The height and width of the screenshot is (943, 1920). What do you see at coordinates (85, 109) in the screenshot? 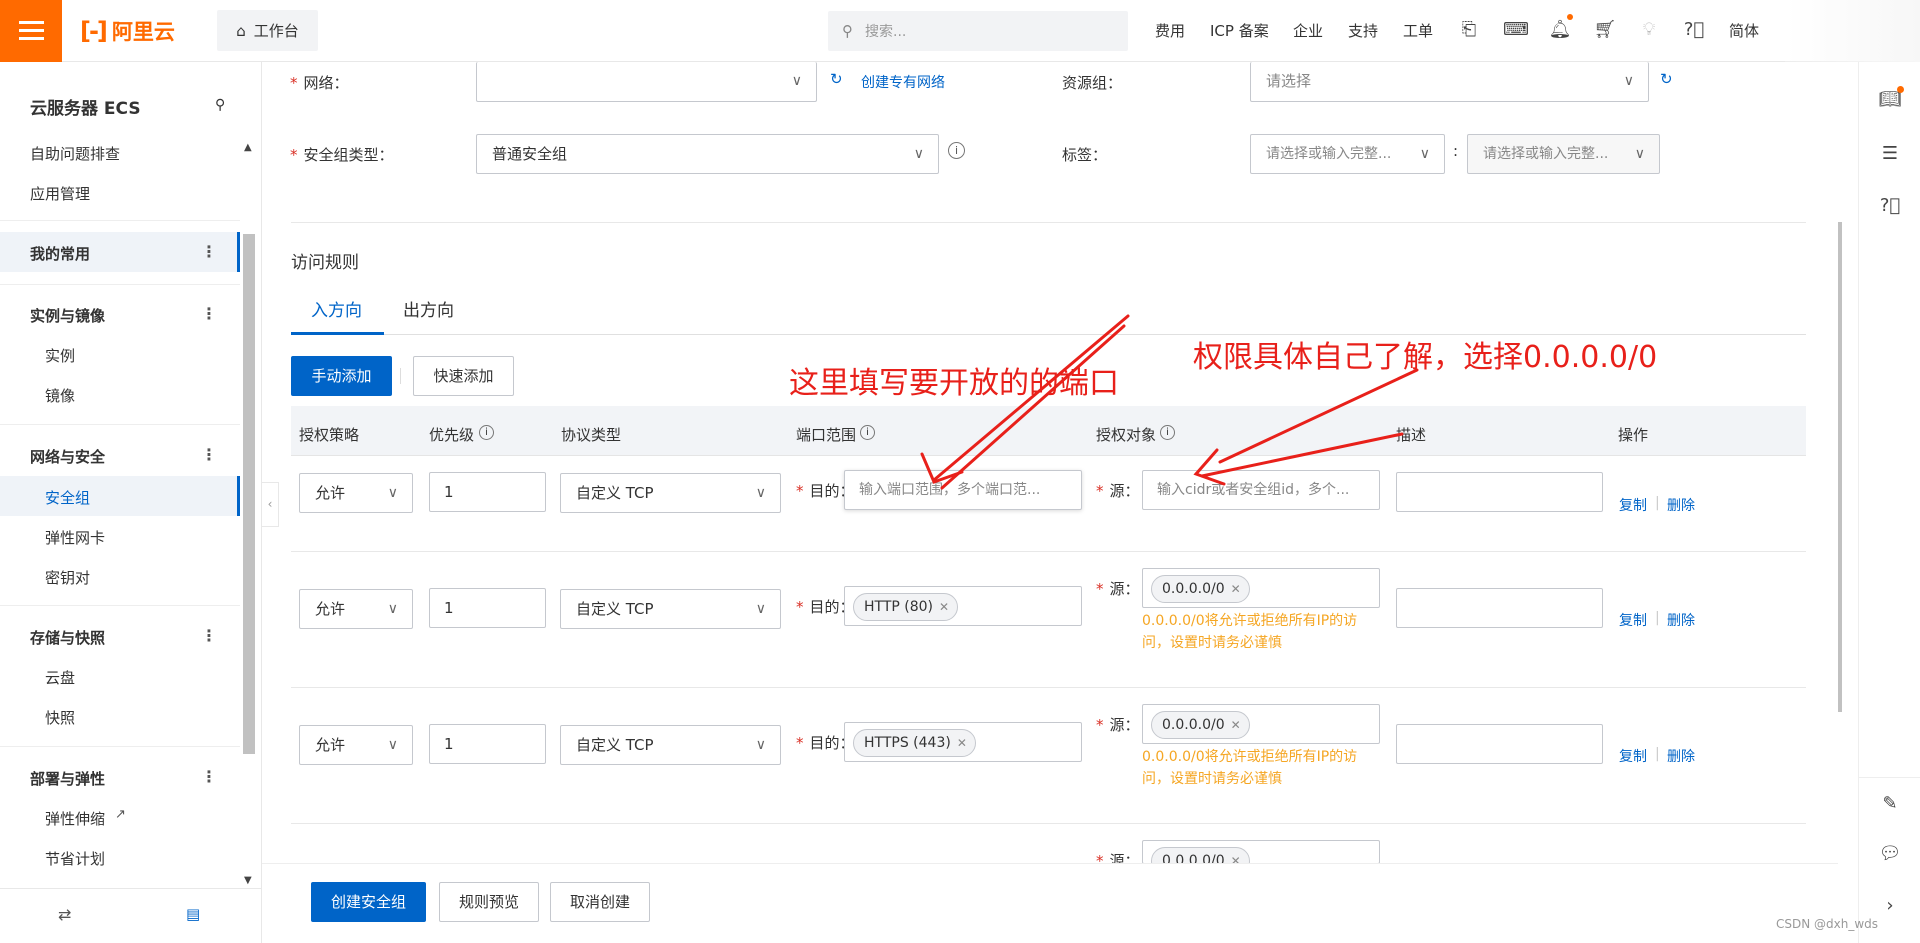
I see `sidebar-title: 云服务器 ECS` at bounding box center [85, 109].